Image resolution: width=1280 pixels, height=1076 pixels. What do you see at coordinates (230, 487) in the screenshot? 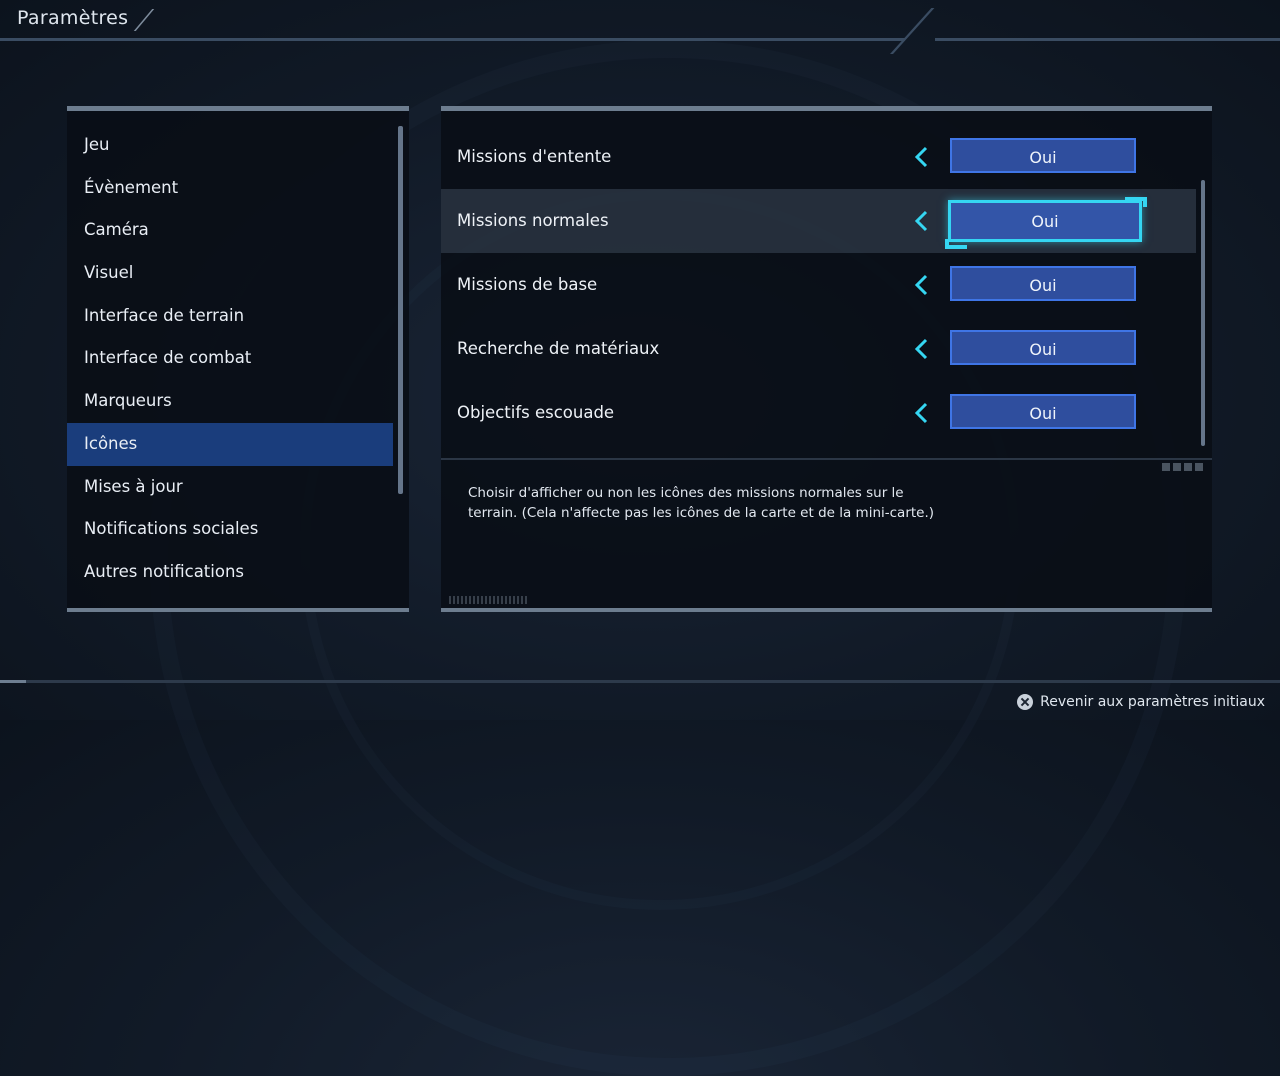
I see `category-item-mises-a-jour: Mises à jour` at bounding box center [230, 487].